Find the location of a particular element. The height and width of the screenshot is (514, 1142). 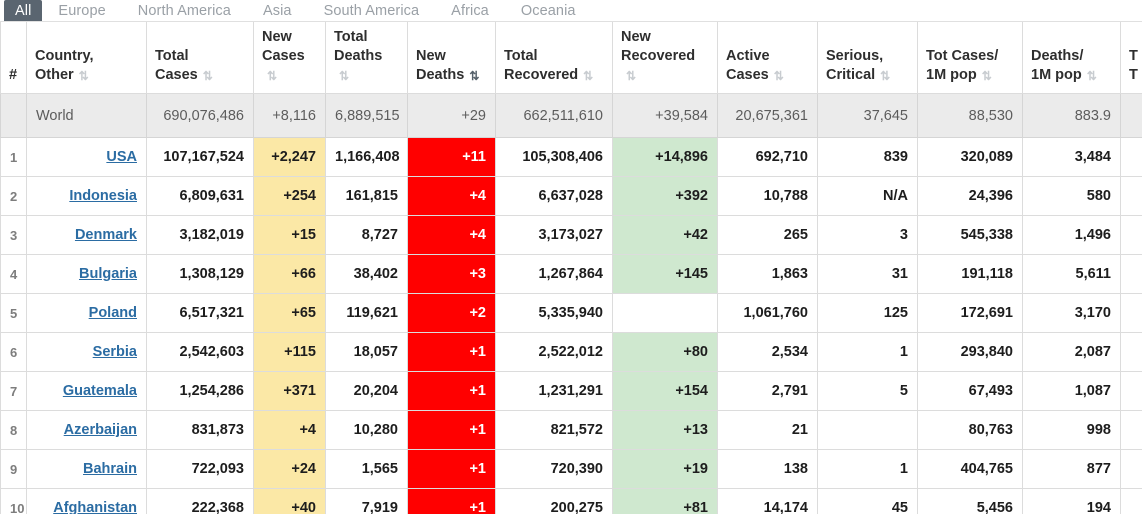

column-header-line2: 1M pop is located at coordinates (951, 75).